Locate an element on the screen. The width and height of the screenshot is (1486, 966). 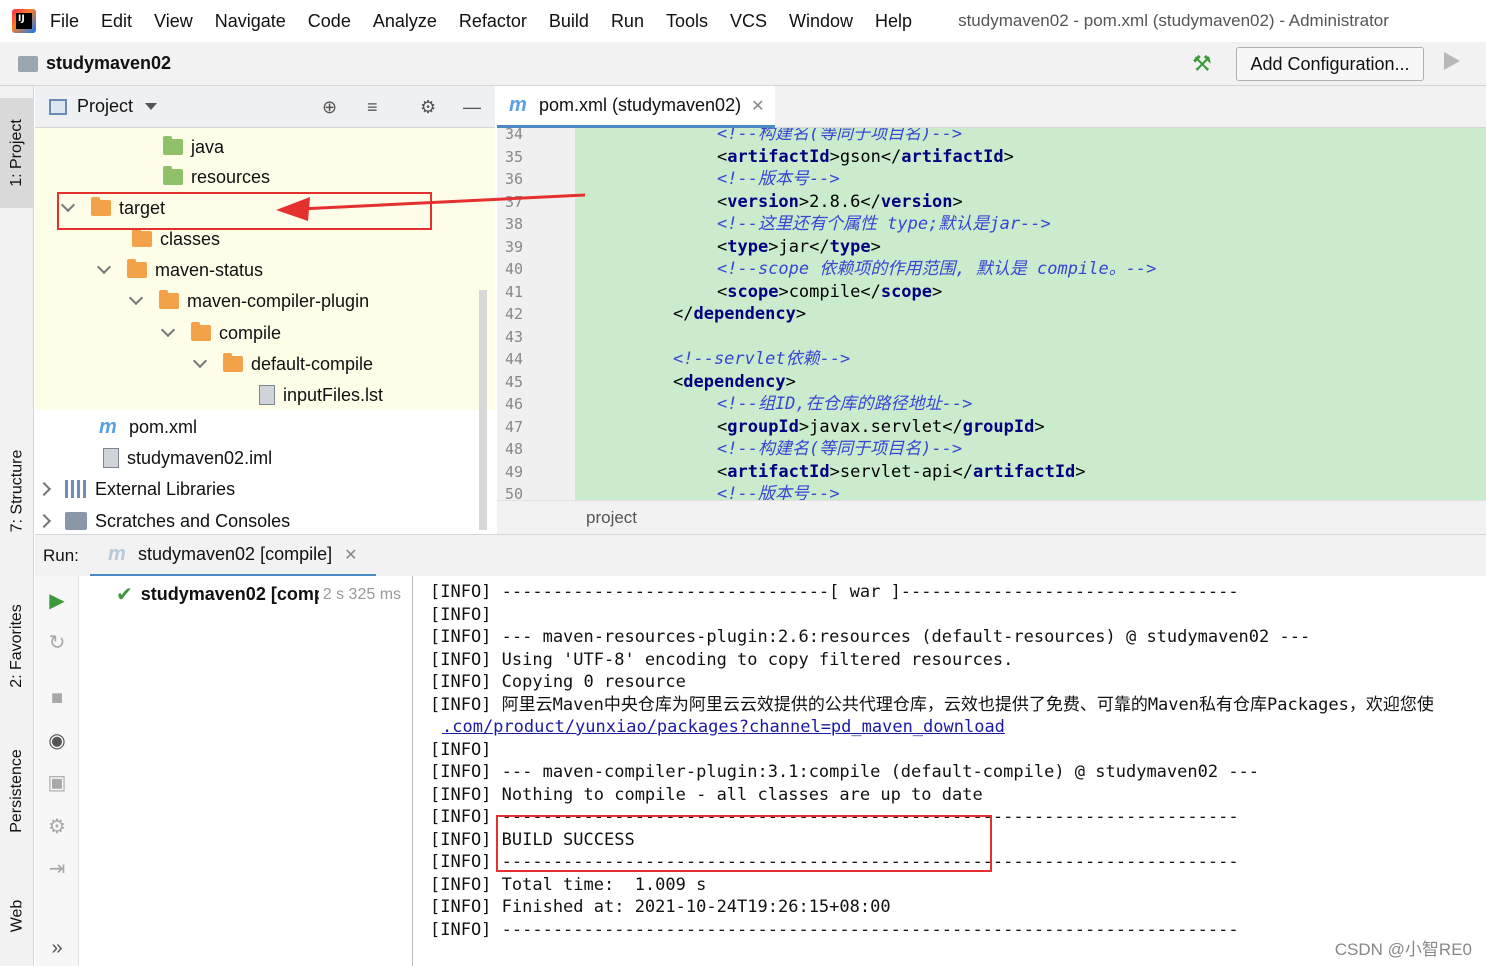
stop-icon: ■ is located at coordinates (57, 698).